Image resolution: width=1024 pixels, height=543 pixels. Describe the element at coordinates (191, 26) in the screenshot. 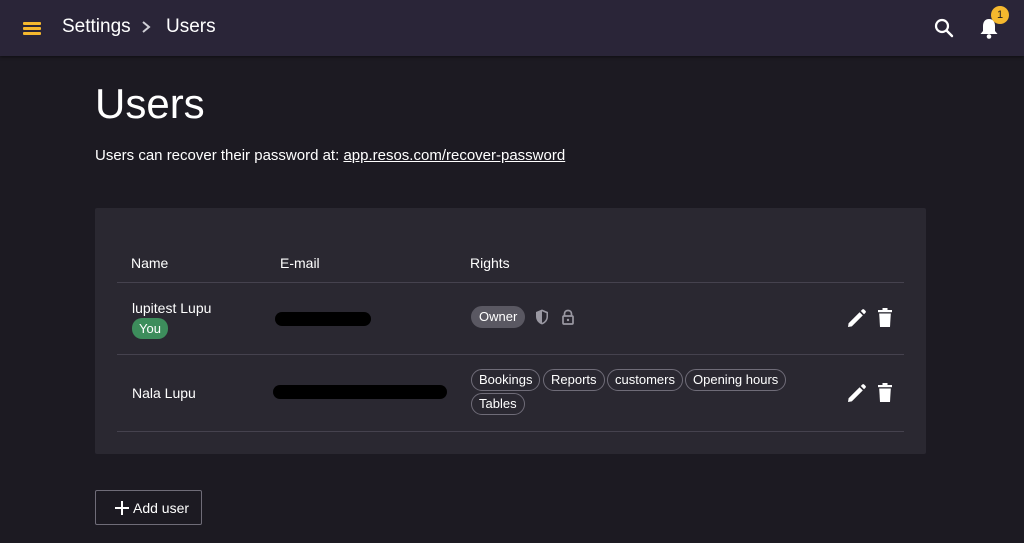

I see `breadcrumb-users: Users` at that location.